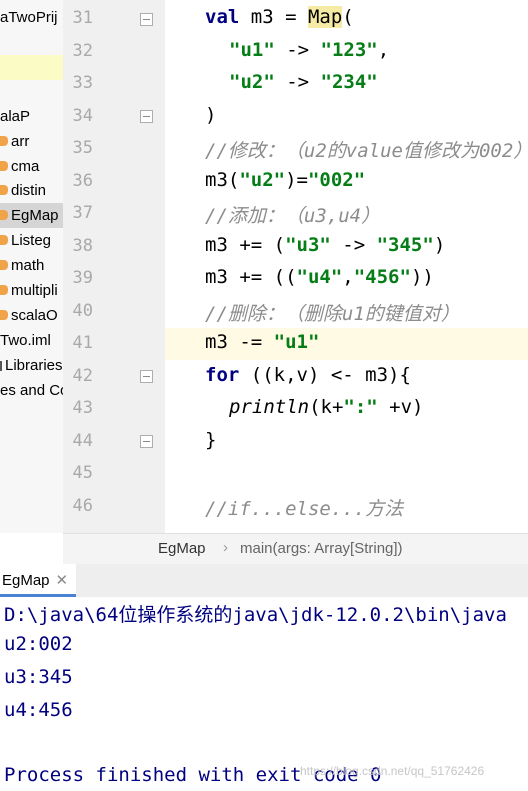 This screenshot has height=791, width=528. I want to click on tree-item-scalap: alaP, so click(15, 116).